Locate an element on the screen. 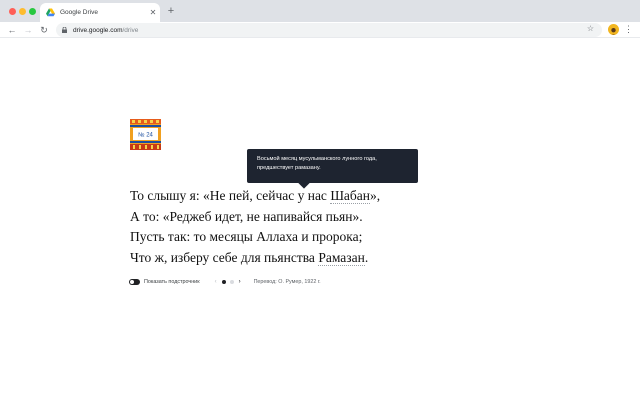  poem-line-4-start: Что ж, изберу себе для пьянства is located at coordinates (224, 257).